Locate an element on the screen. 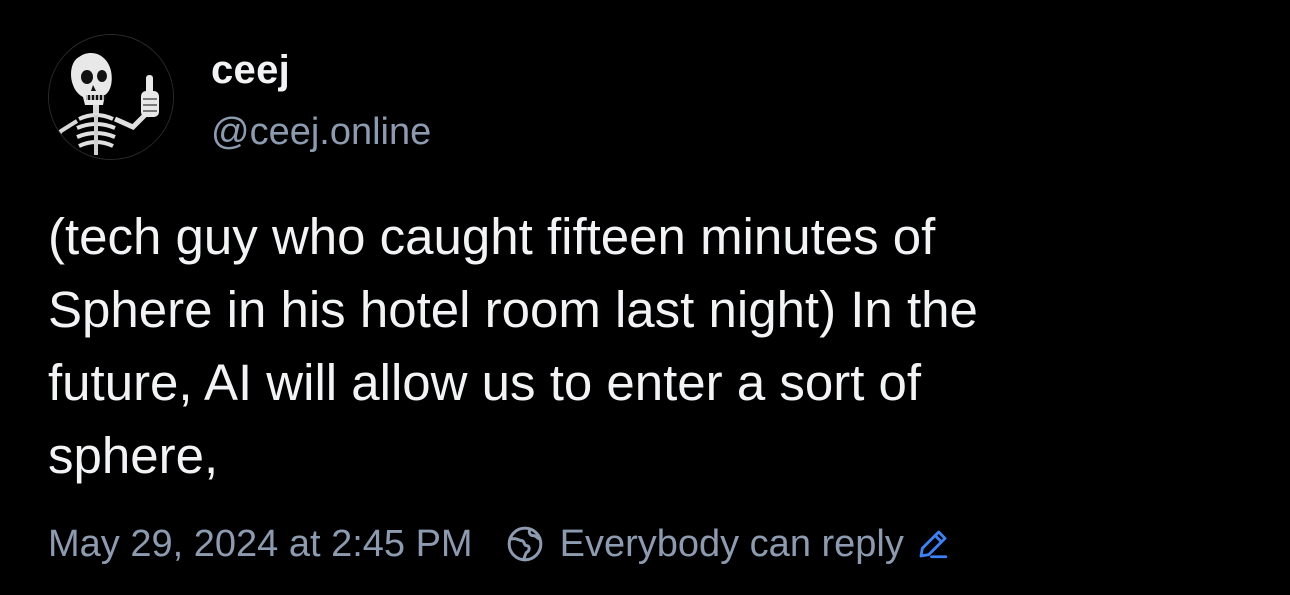 The height and width of the screenshot is (595, 1290). skeleton-avatar-icon is located at coordinates (111, 97).